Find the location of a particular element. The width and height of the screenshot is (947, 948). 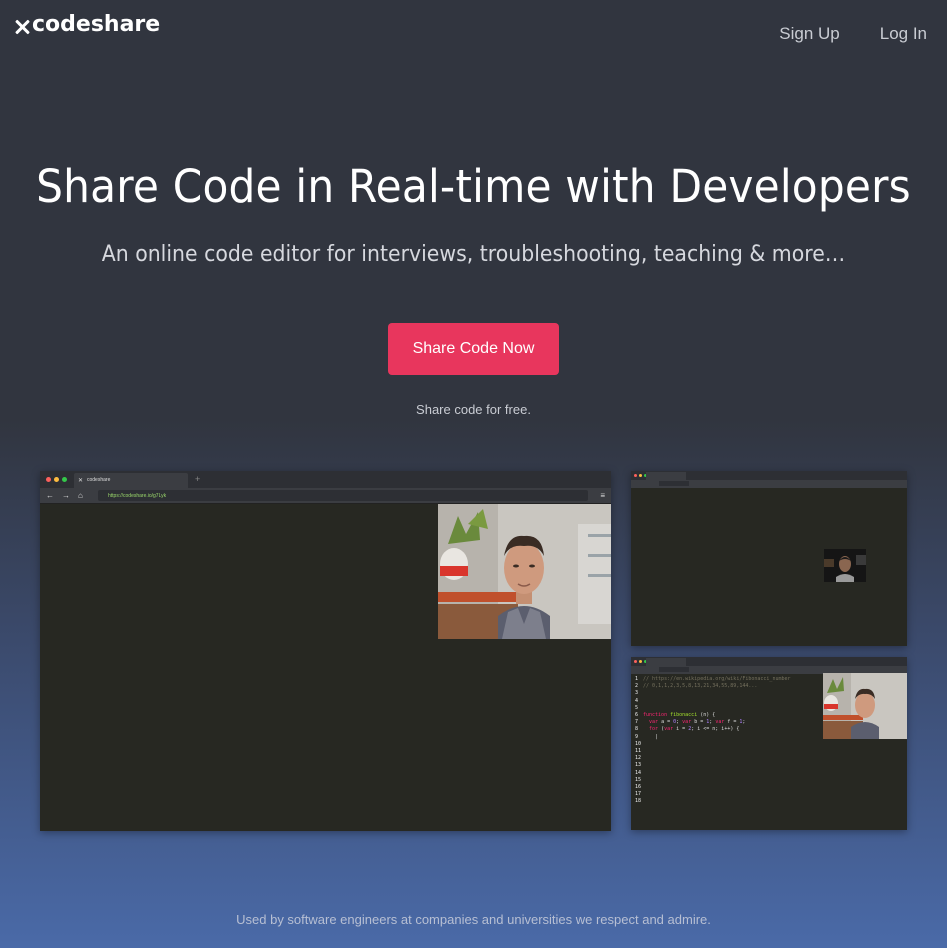

line-number: 7 is located at coordinates (637, 722).